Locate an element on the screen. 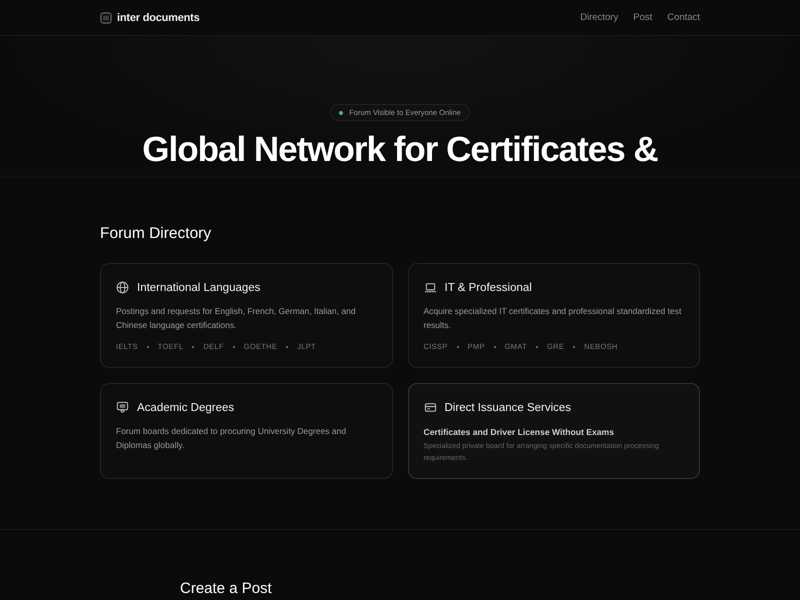 The image size is (800, 600). nav-link: Contact is located at coordinates (683, 17).